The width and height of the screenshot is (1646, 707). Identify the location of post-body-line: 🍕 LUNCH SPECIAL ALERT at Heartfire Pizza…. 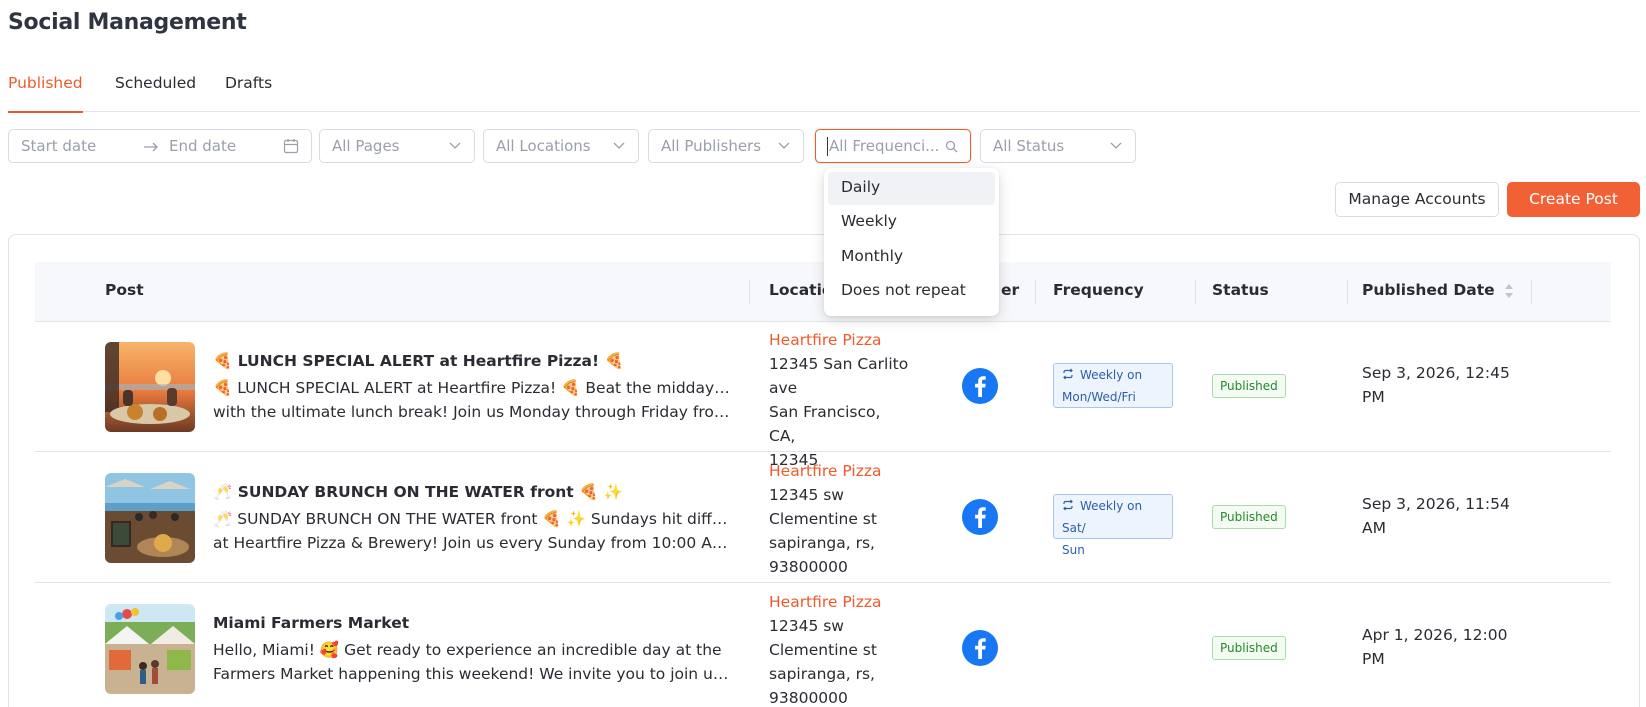
(473, 388).